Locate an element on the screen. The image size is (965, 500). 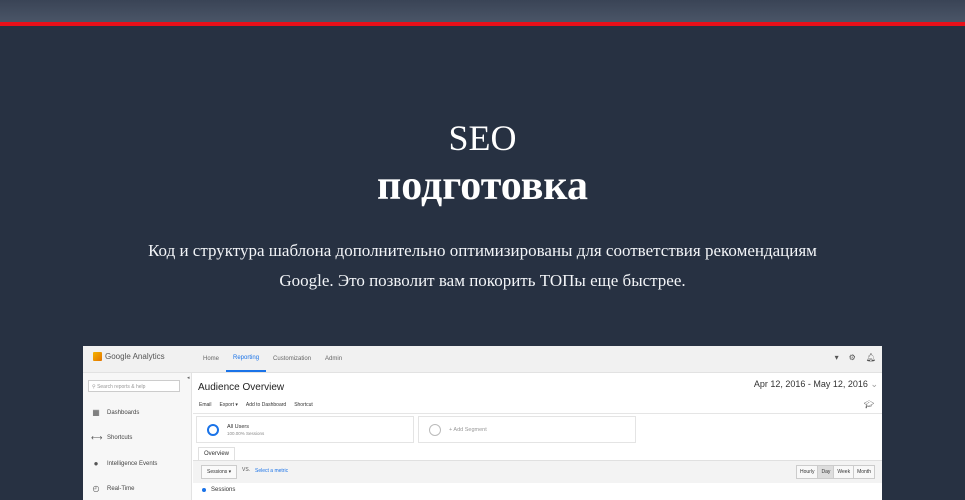
chevron-down-icon: ⌄ is located at coordinates (874, 384).